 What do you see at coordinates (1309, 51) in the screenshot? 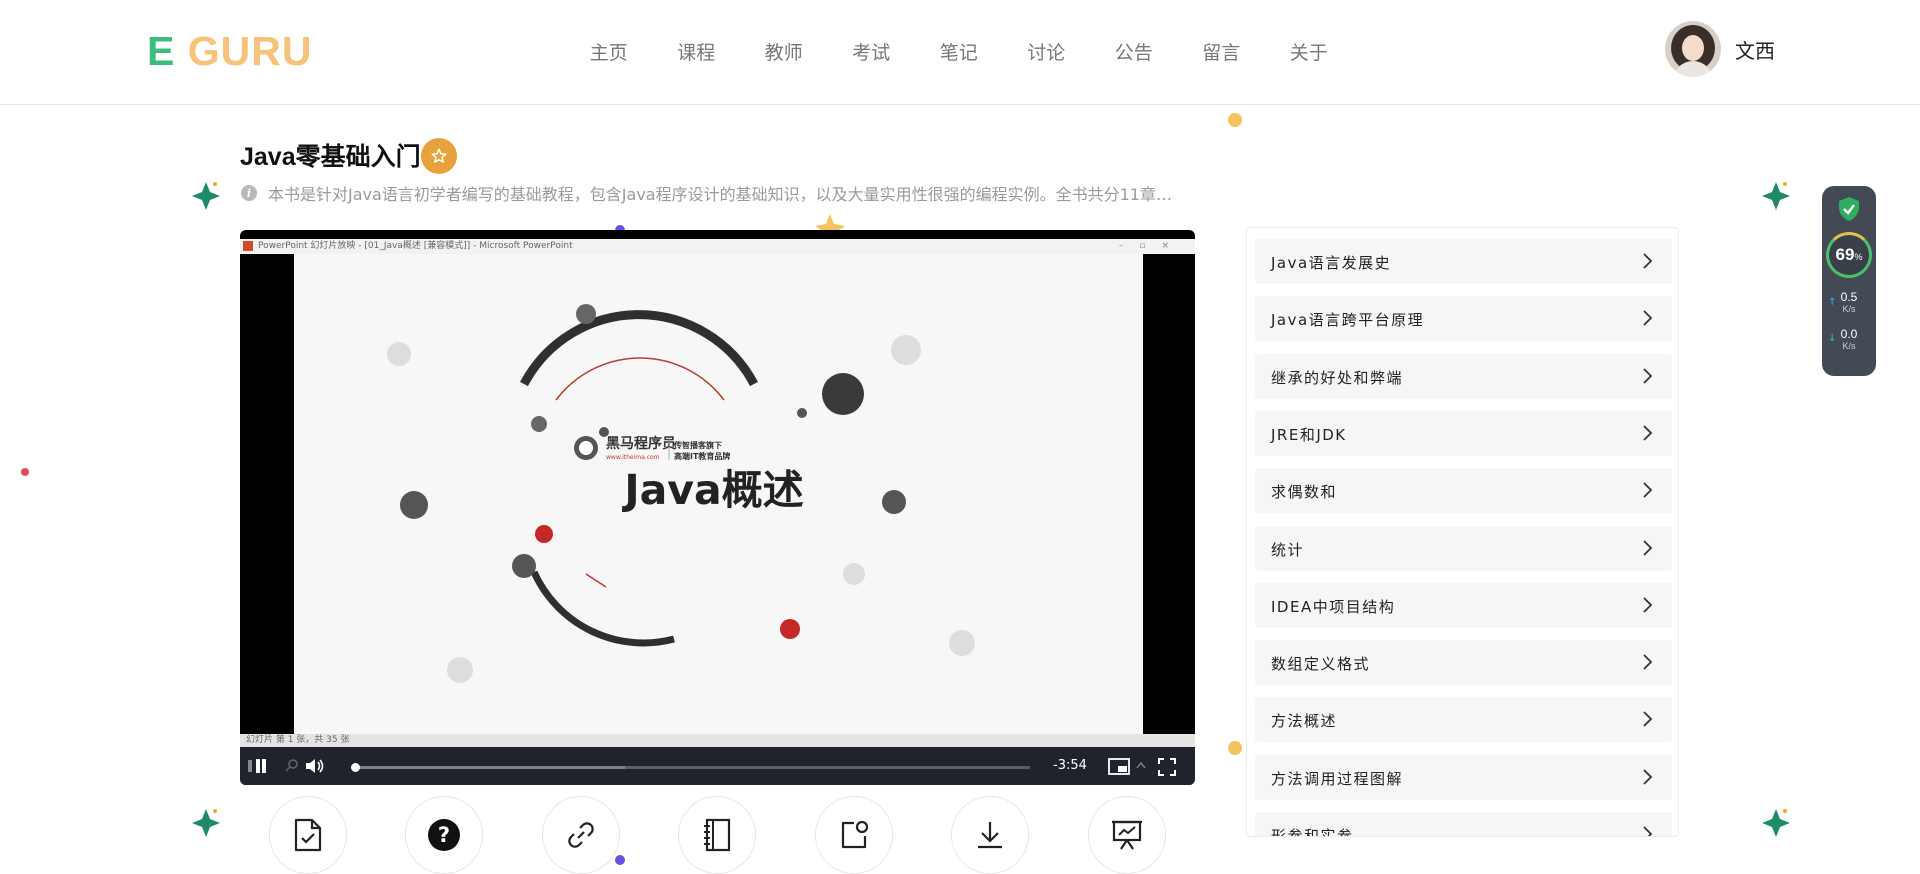
I see `nav-item-about: 关于` at bounding box center [1309, 51].